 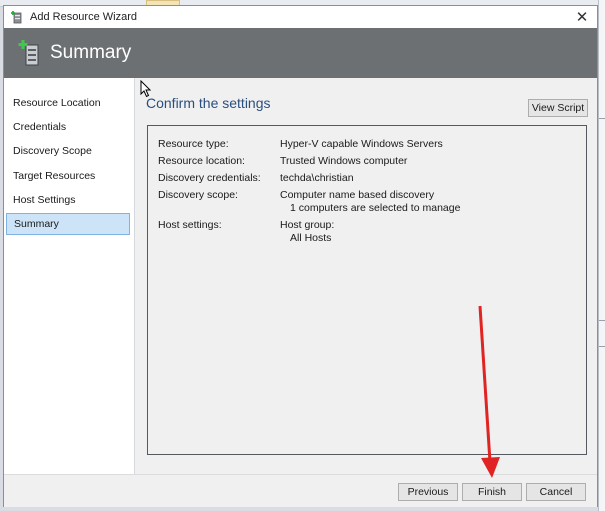 I want to click on view-script-button: View Script, so click(x=558, y=108).